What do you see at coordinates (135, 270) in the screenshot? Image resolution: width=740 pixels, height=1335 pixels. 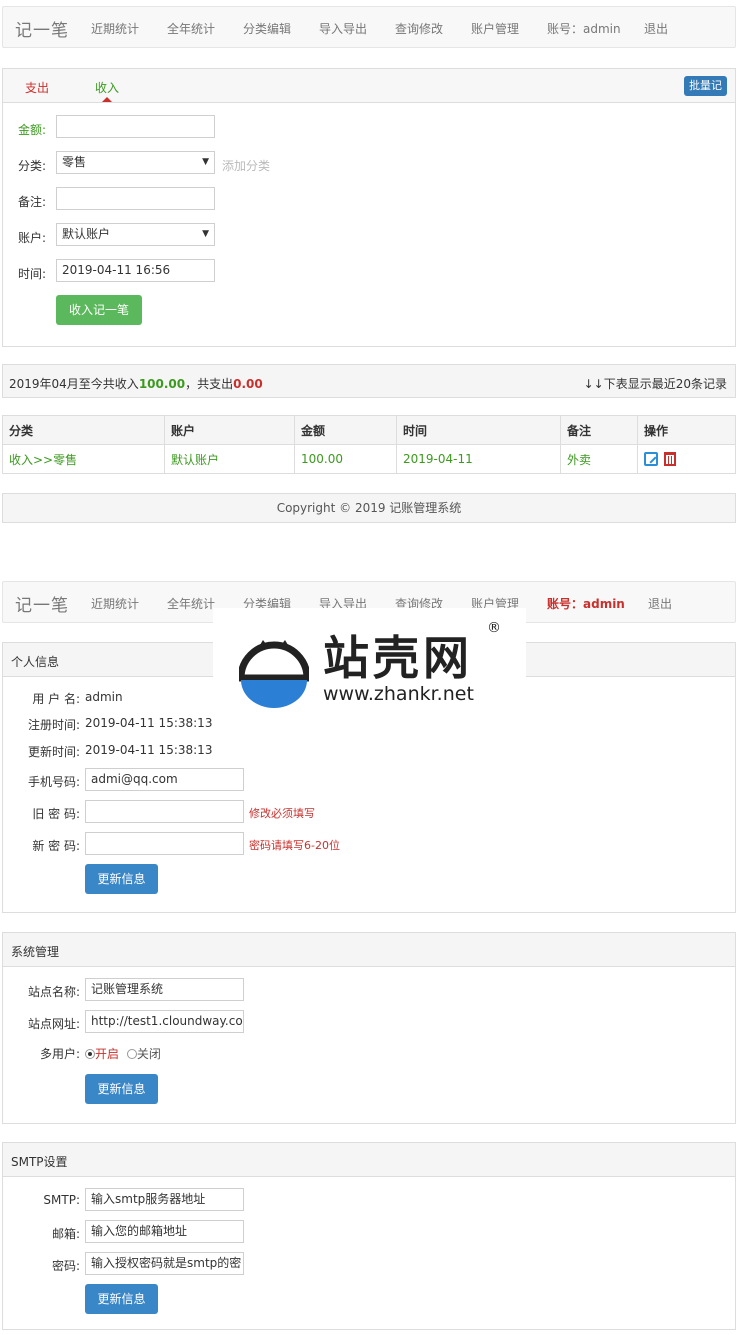 I see `time-input: 2019-04-11 16:56` at bounding box center [135, 270].